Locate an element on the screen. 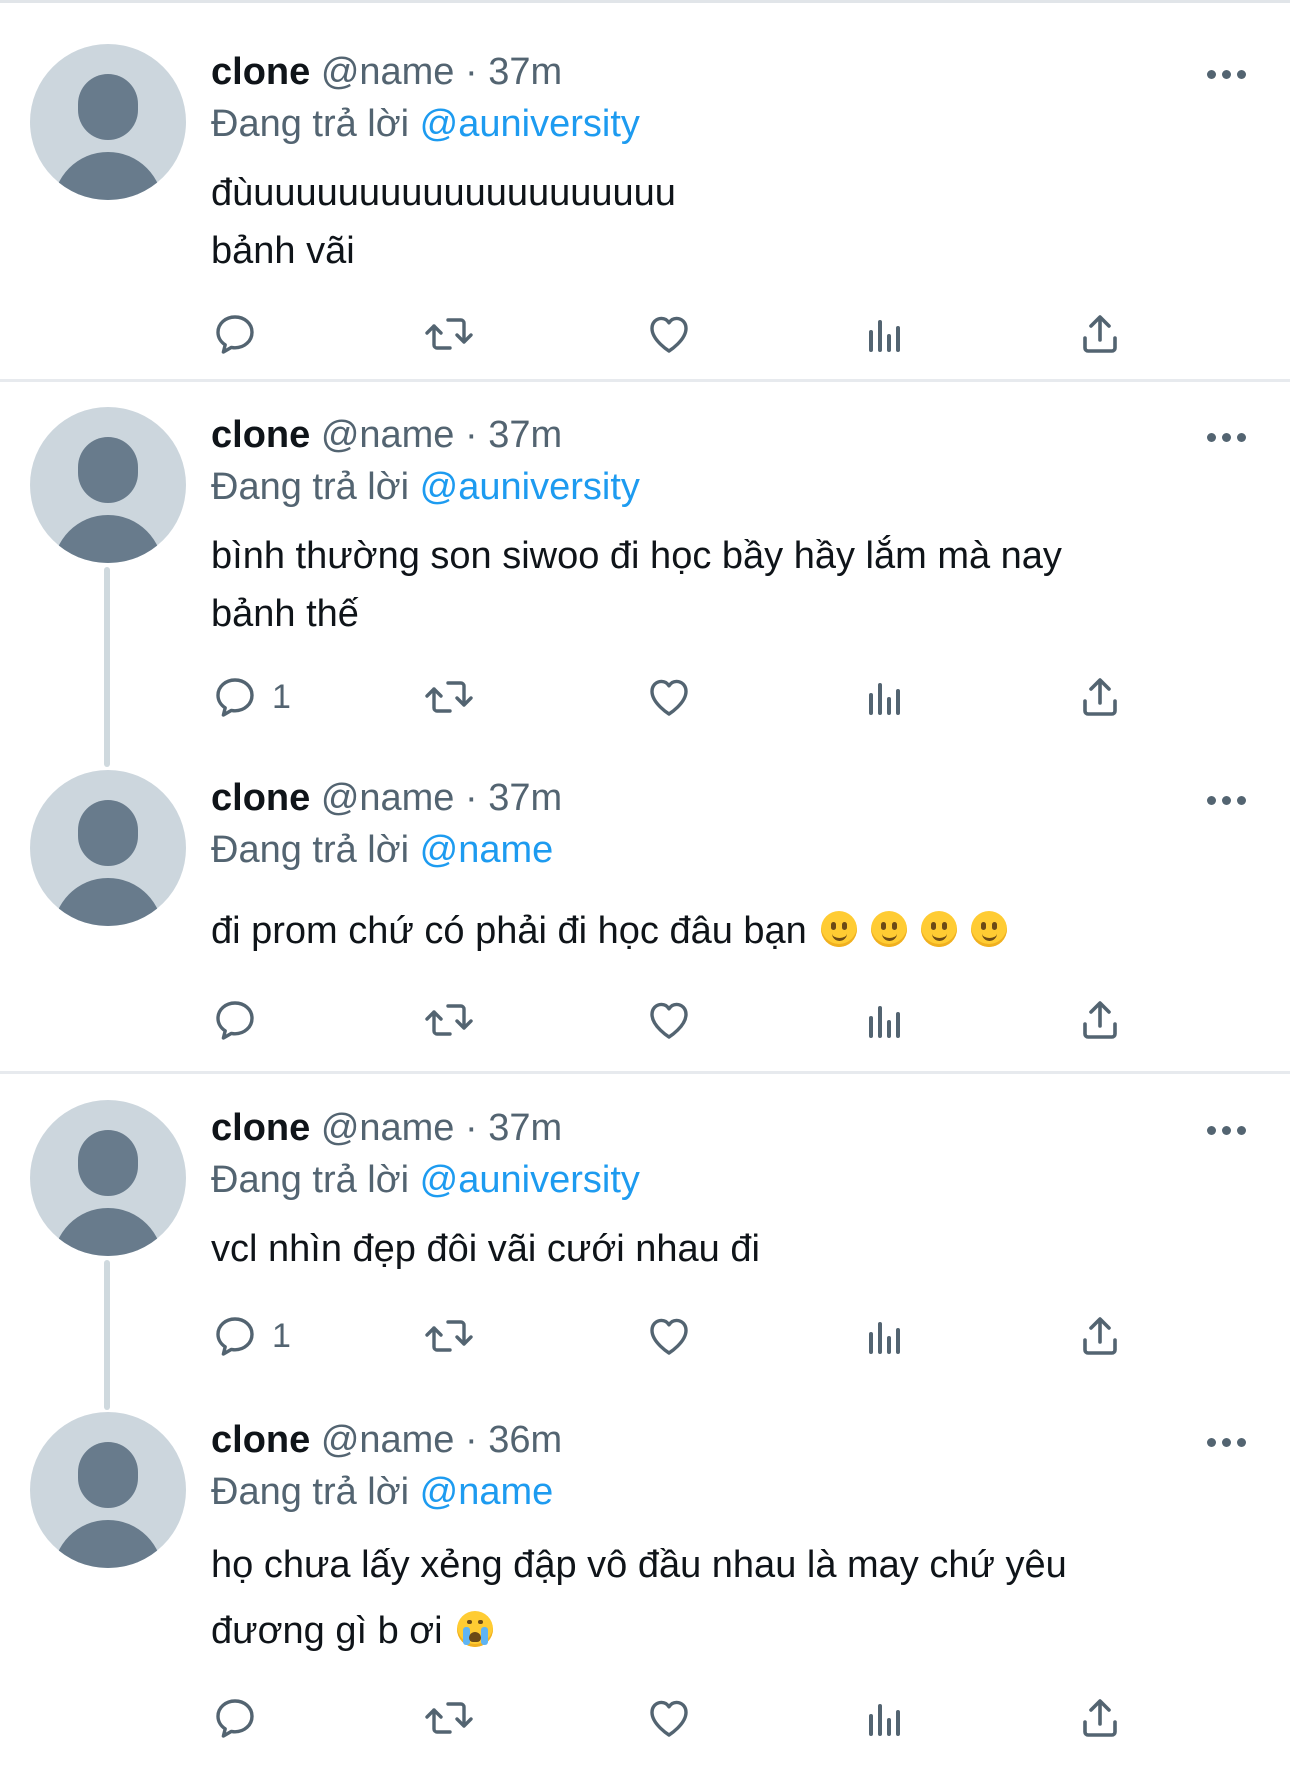 The height and width of the screenshot is (1769, 1290). tweet-text-line: vcl nhìn đẹp đôi vãi cưới nhau đi is located at coordinates (485, 1249).